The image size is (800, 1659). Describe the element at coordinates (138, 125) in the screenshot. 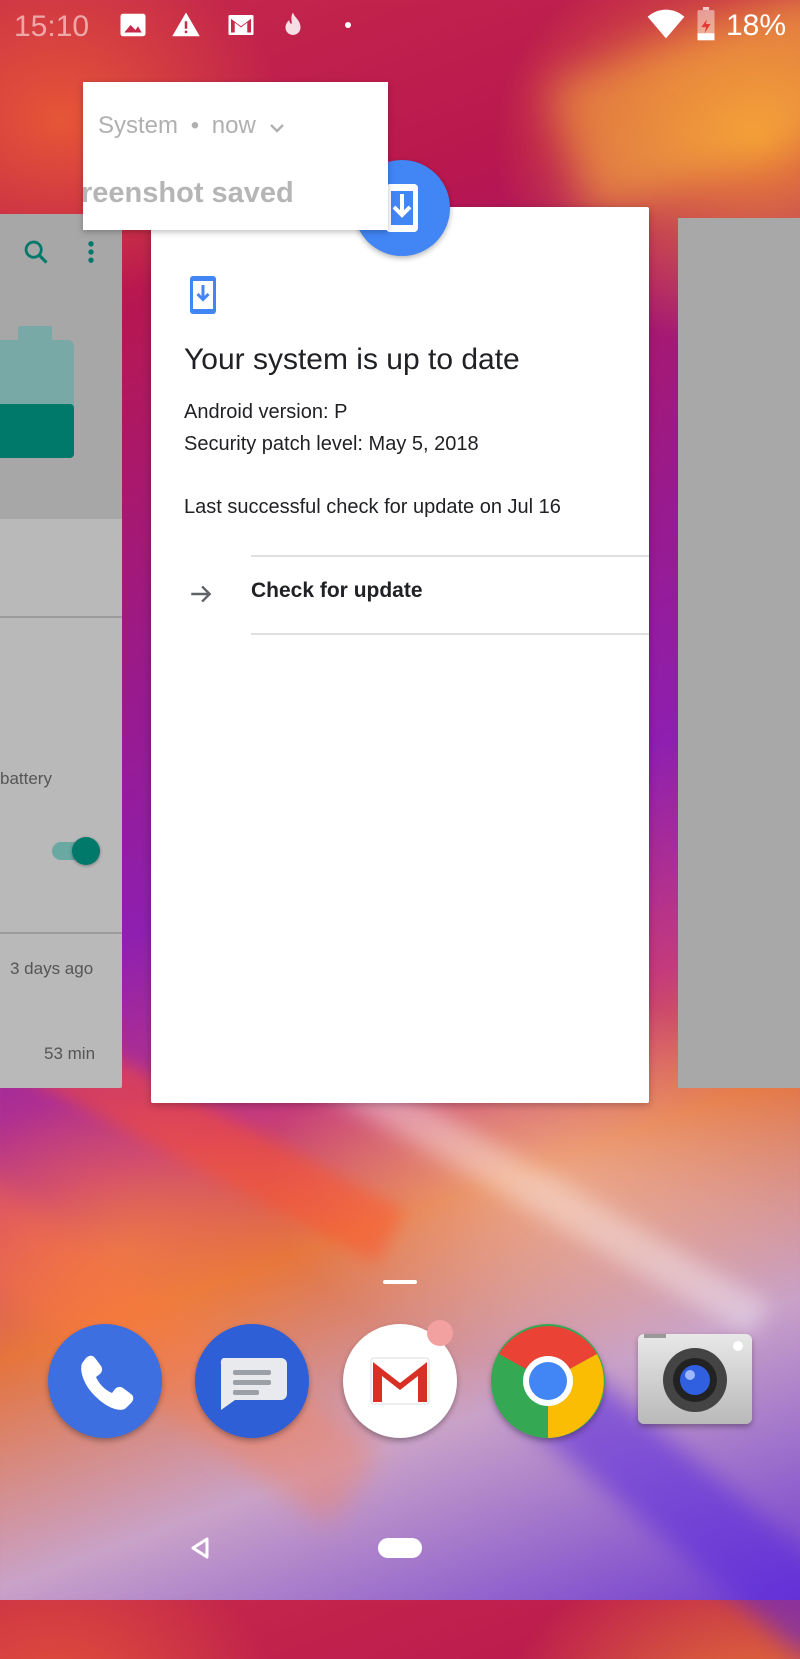

I see `notification-app-name: System` at that location.